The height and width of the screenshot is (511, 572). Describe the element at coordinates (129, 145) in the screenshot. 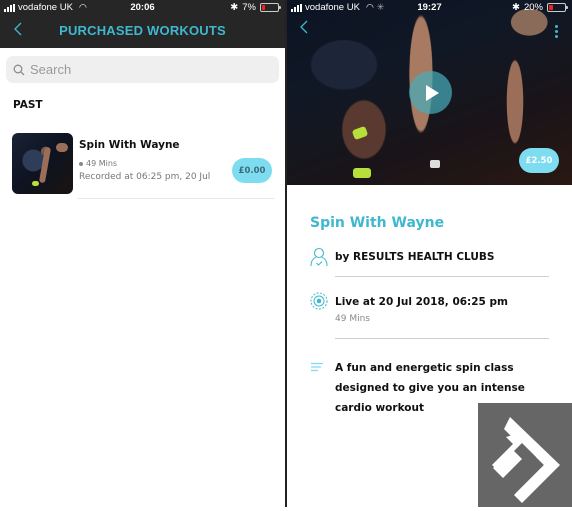

I see `workout-name: Spin With Wayne` at that location.